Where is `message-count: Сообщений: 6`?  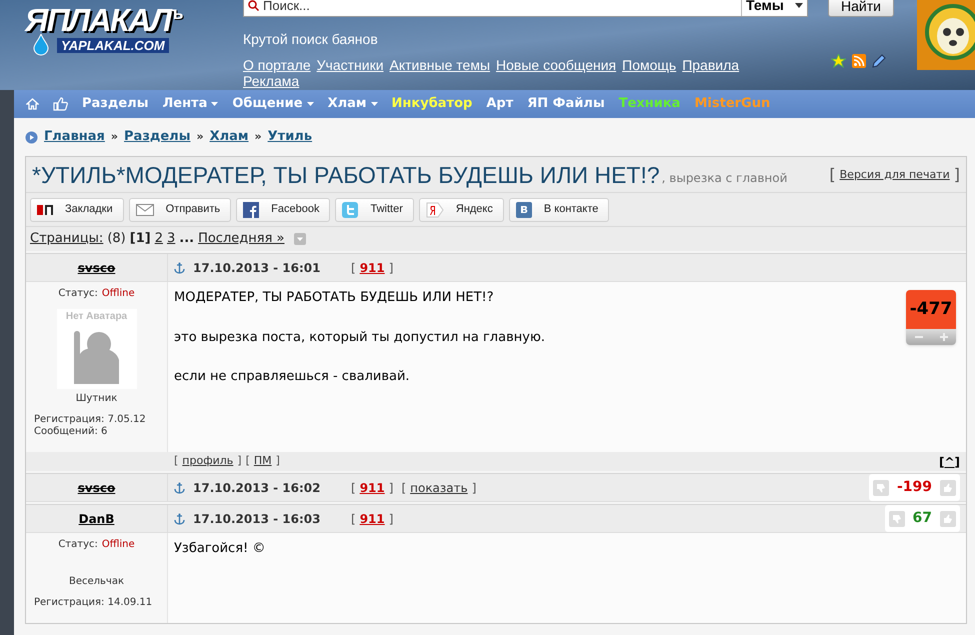
message-count: Сообщений: 6 is located at coordinates (71, 432).